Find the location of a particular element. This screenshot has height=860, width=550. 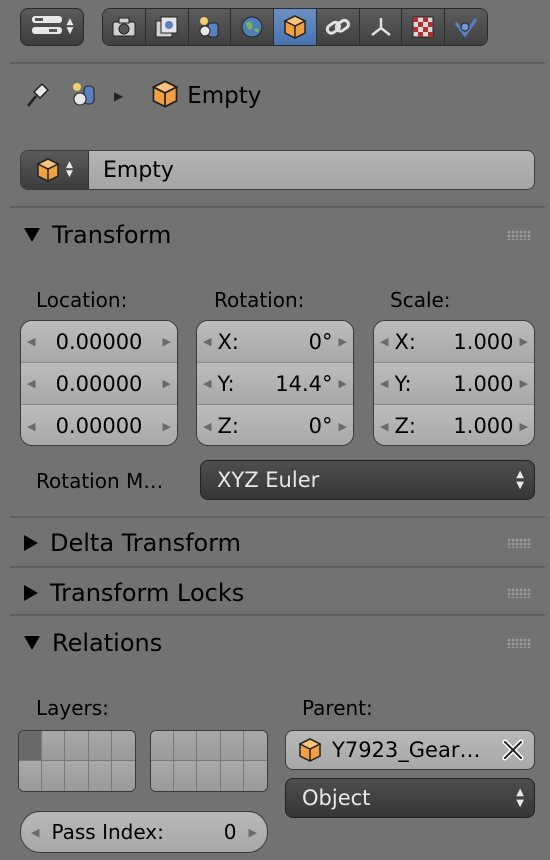

location-x-field: ◀ 0.00000 ▶ is located at coordinates (99, 342).